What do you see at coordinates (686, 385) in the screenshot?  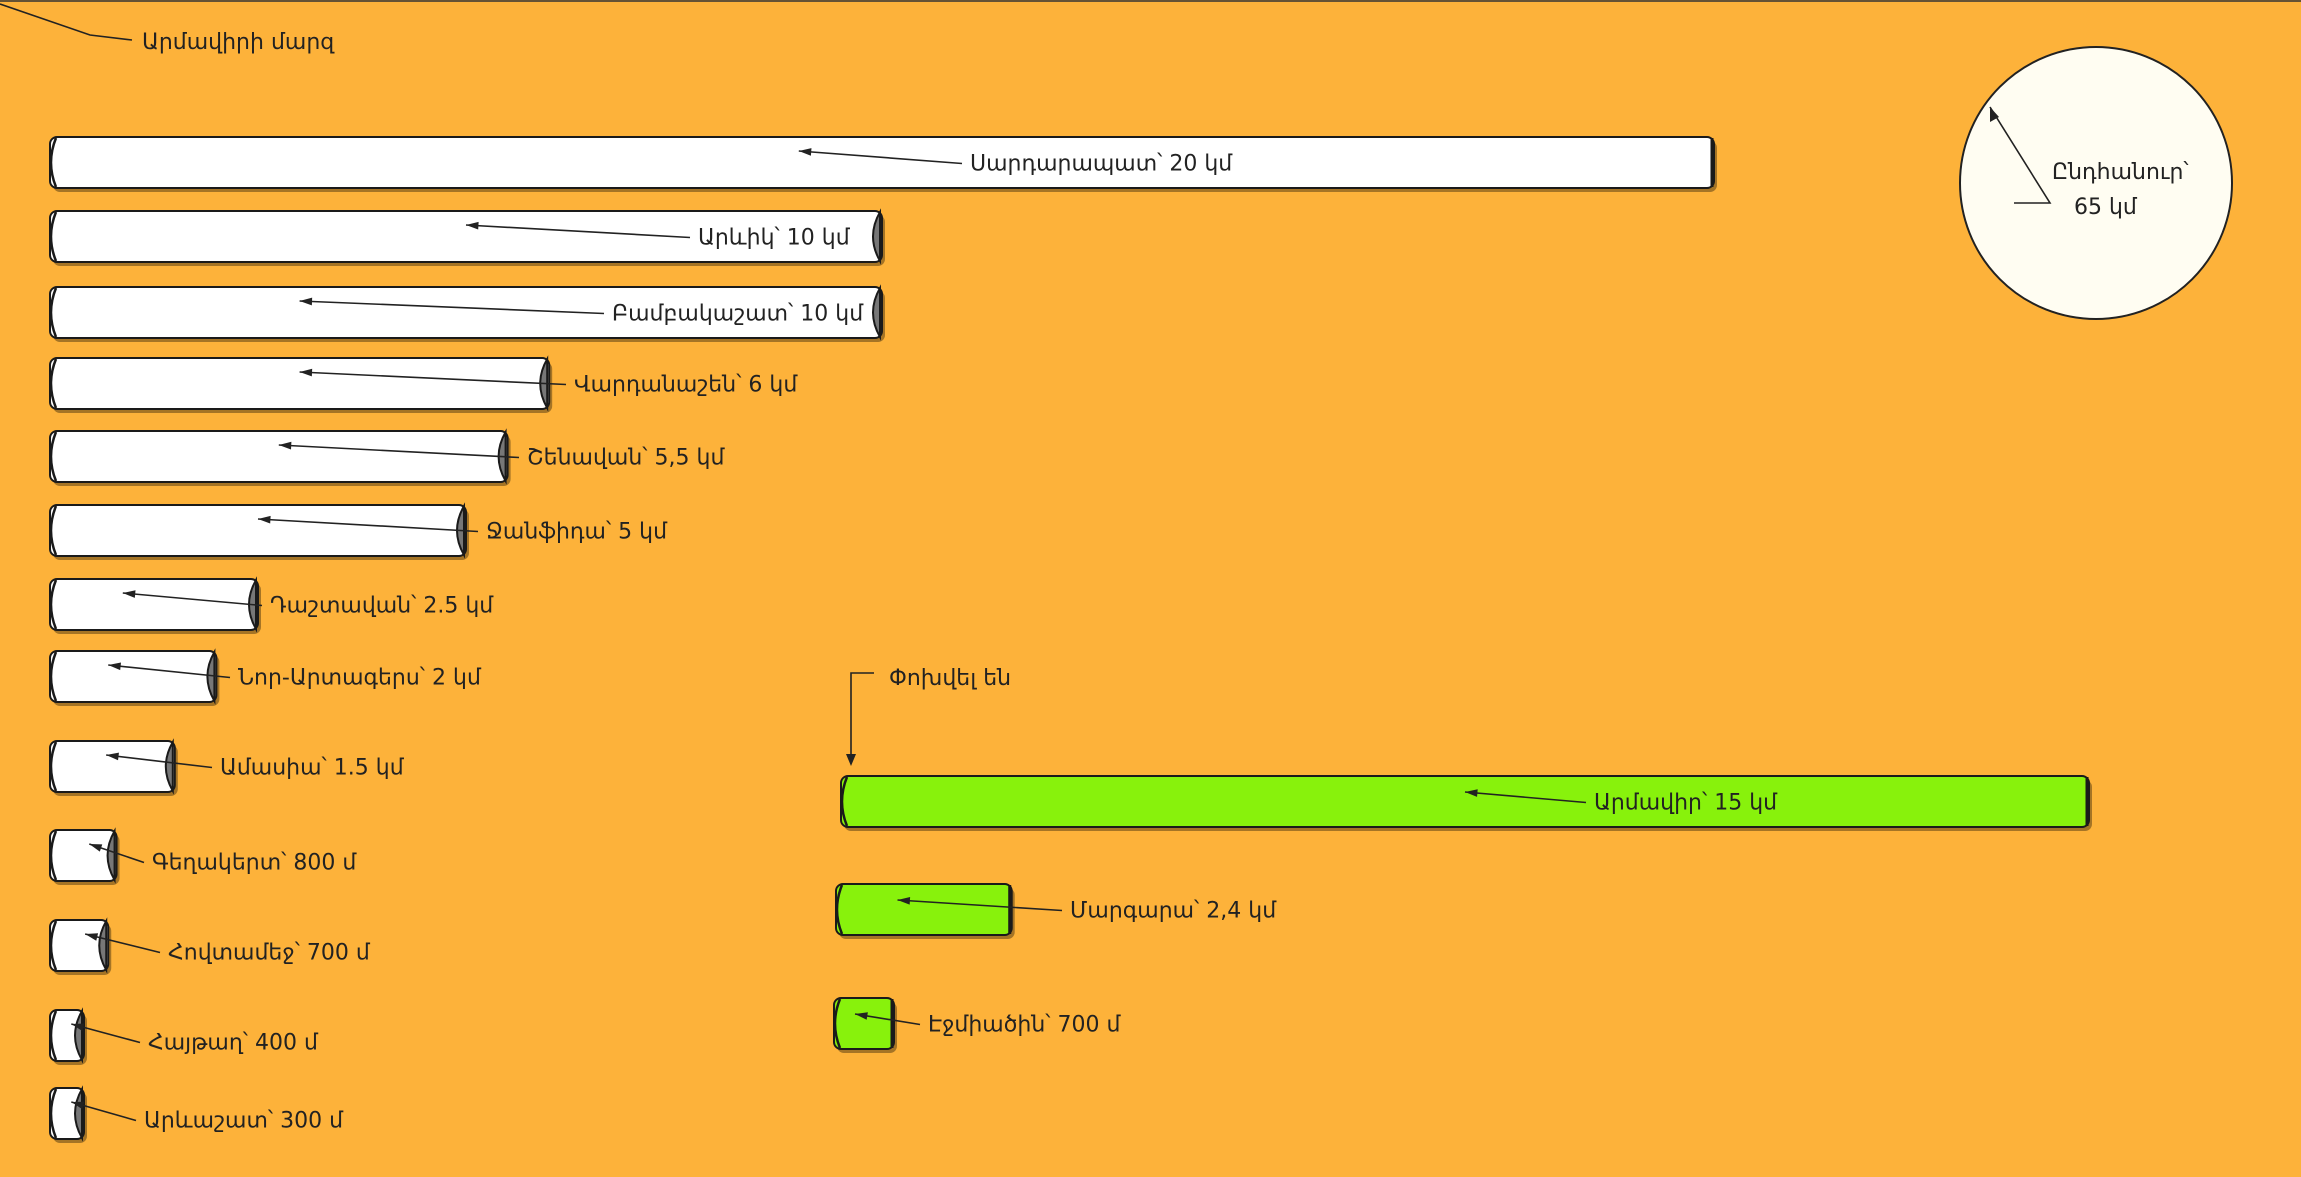 I see `white-pipe-label: Վարդանաշեն՝ 6 կմ` at bounding box center [686, 385].